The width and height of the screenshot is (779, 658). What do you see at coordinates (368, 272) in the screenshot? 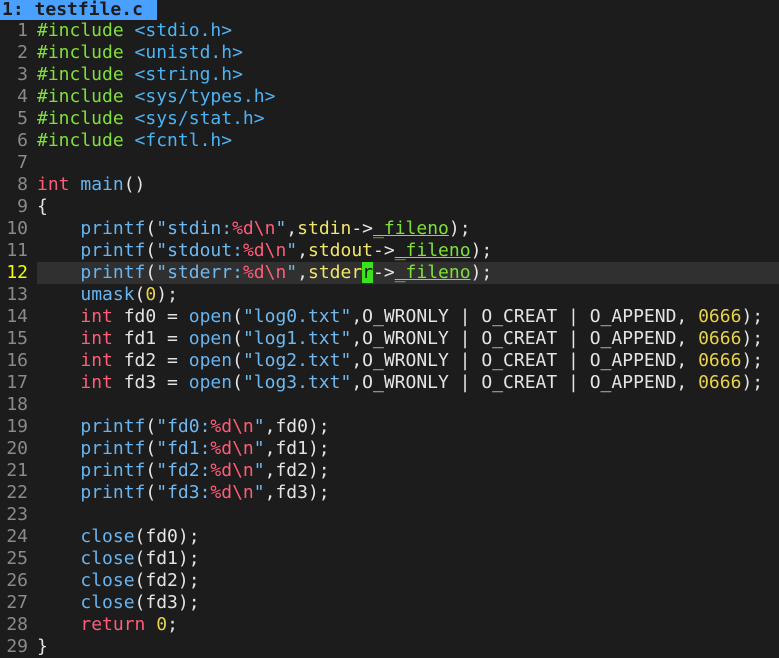
I see `text-cursor: r` at bounding box center [368, 272].